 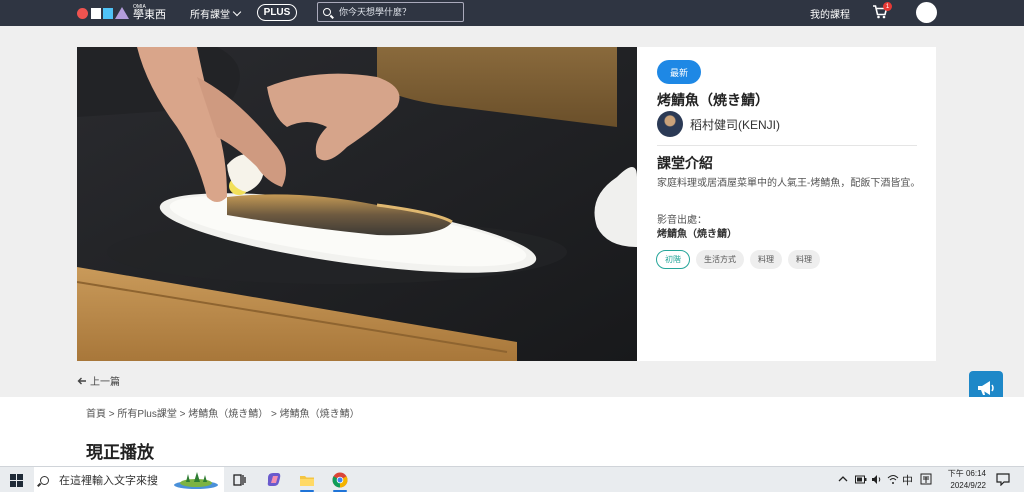 I want to click on search-input, so click(x=399, y=12).